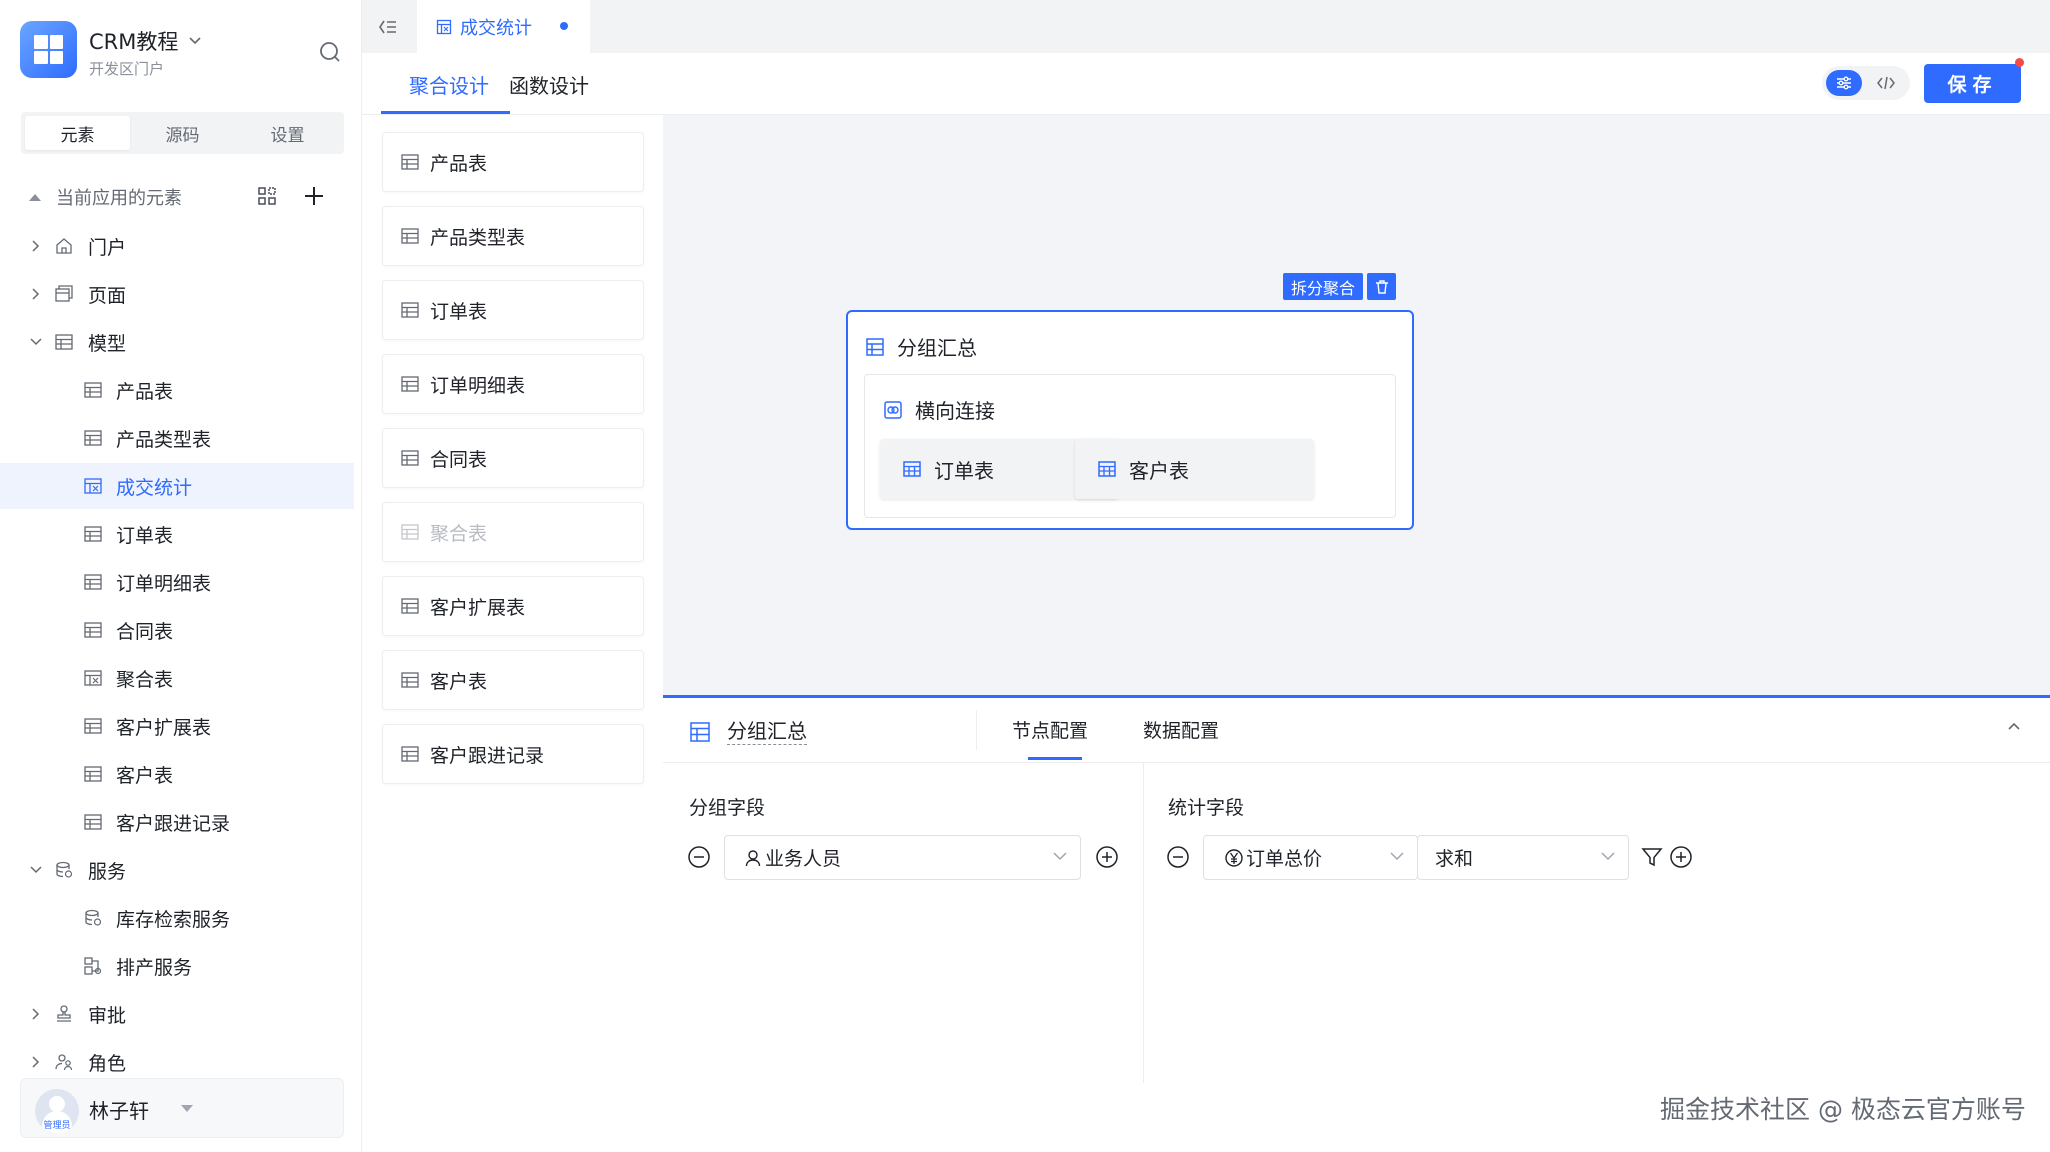  I want to click on search-icon, so click(330, 52).